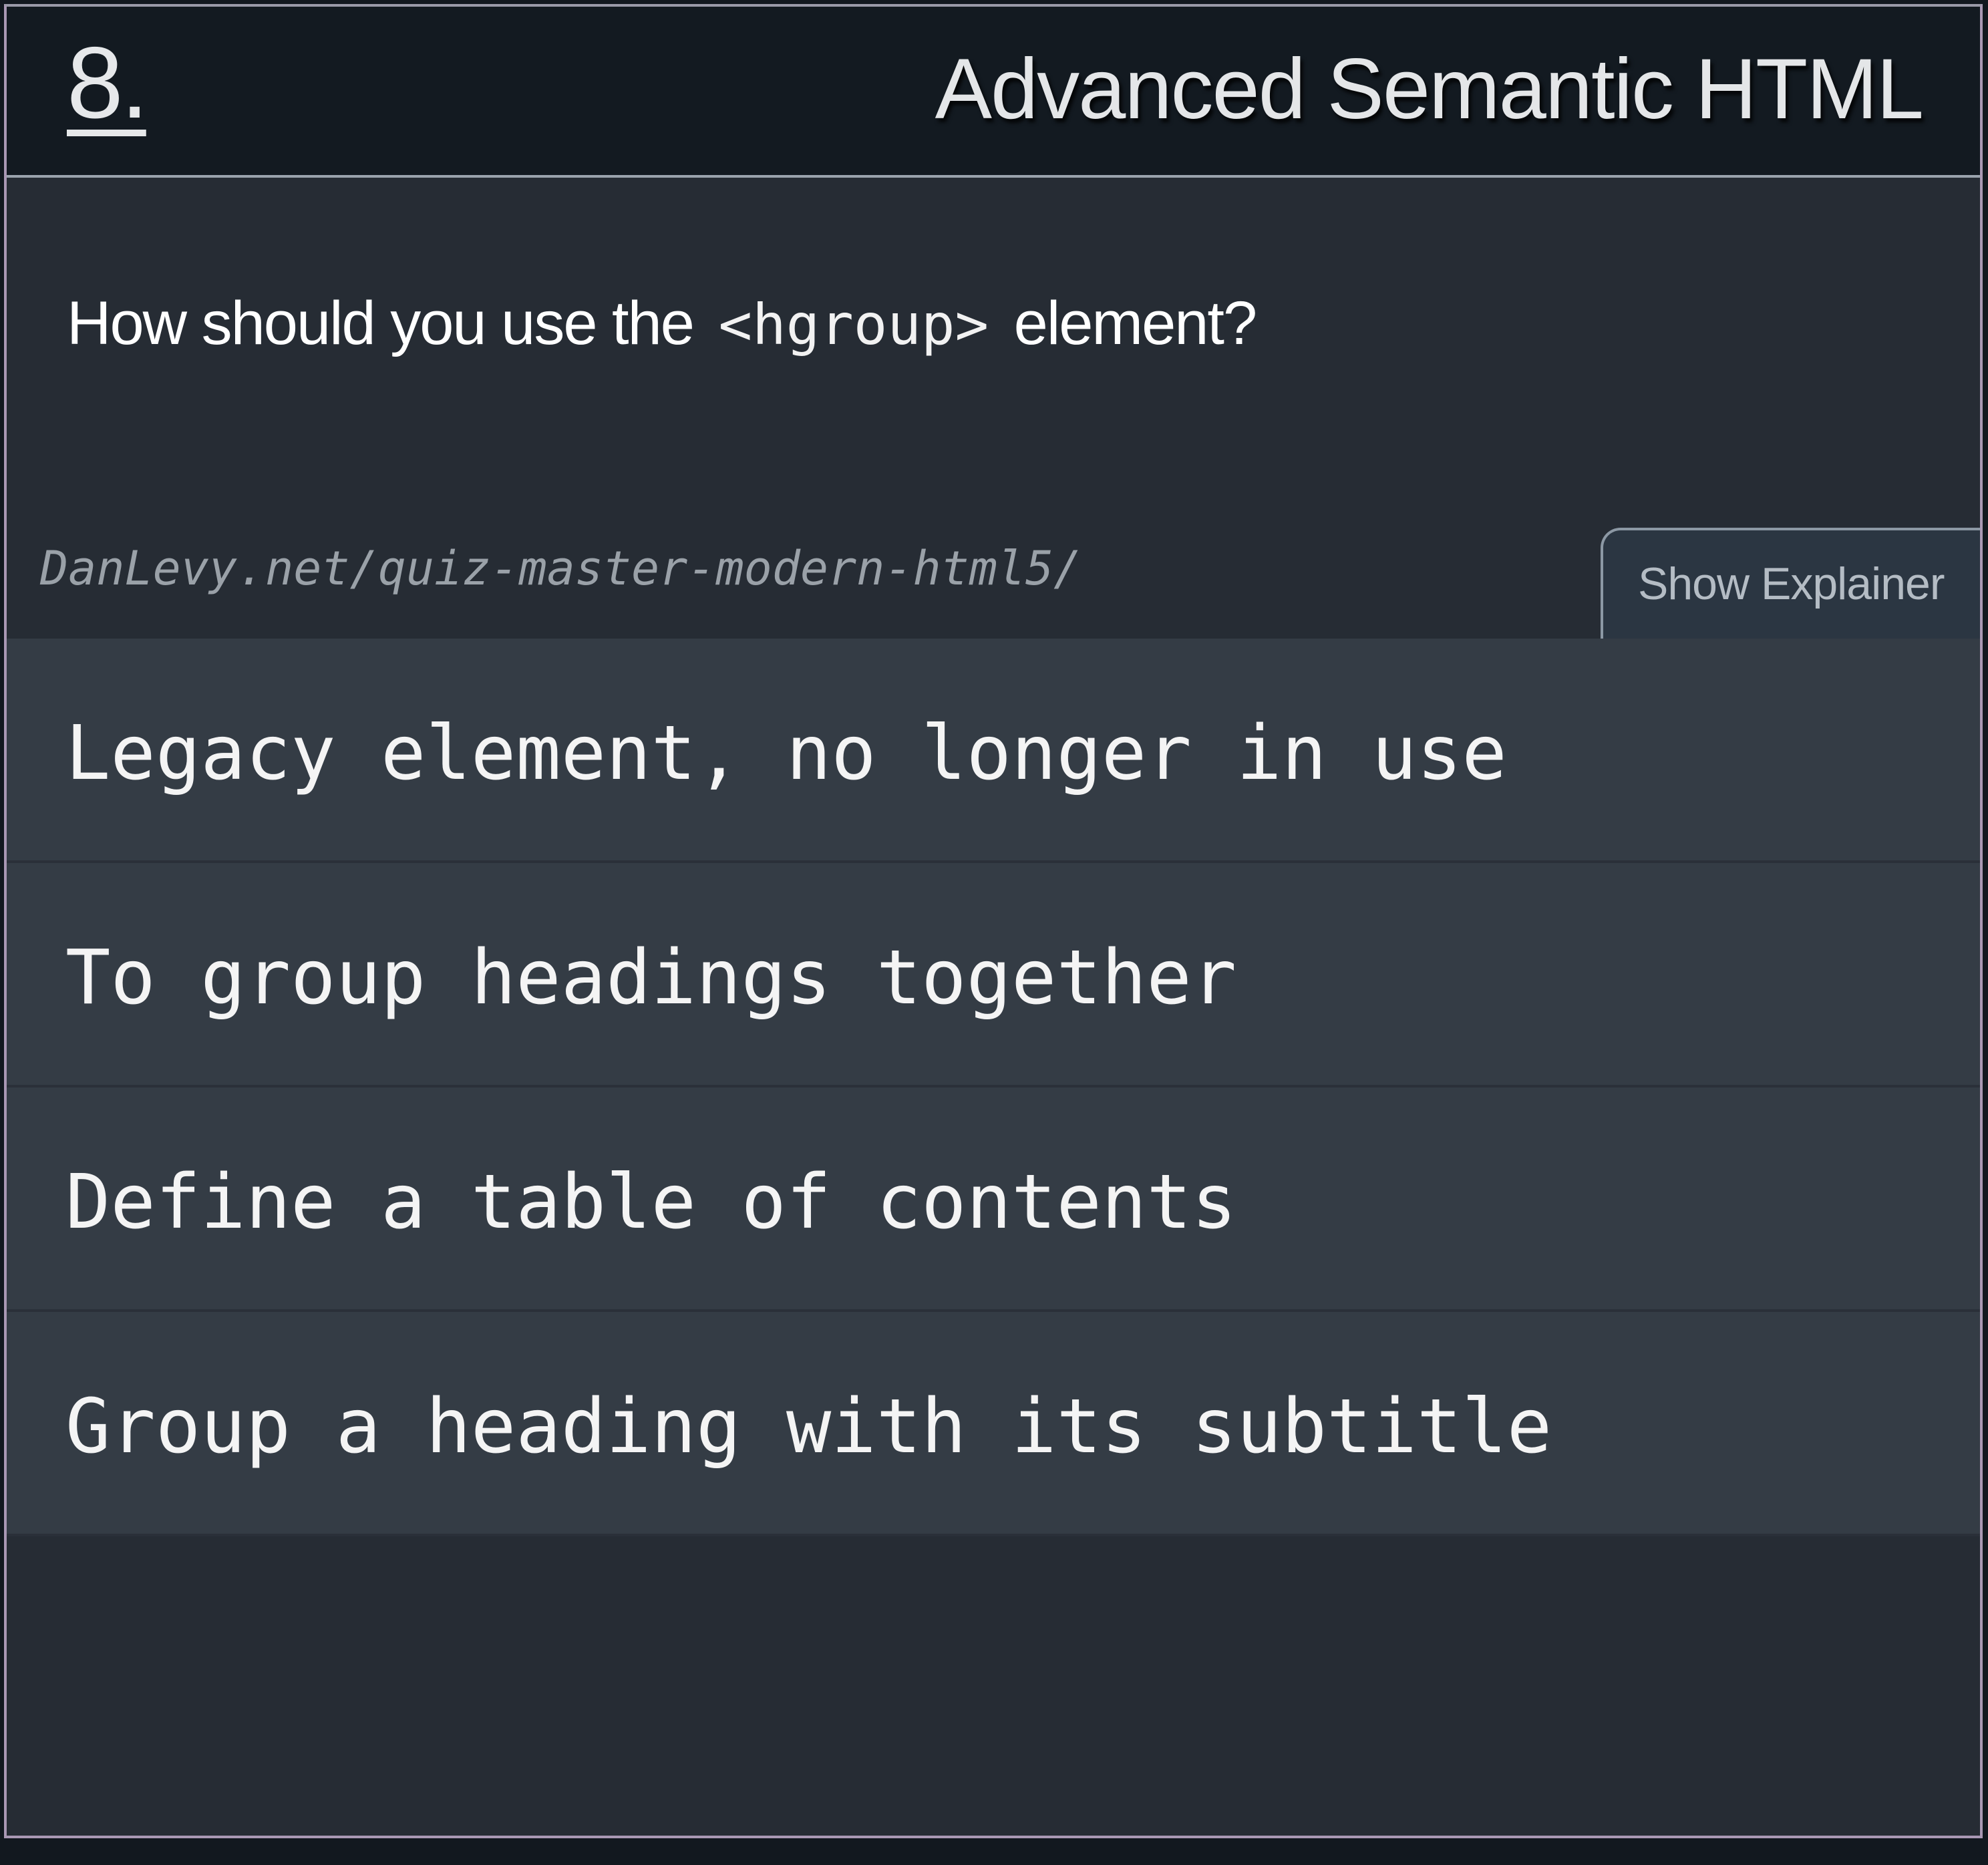  What do you see at coordinates (853, 324) in the screenshot?
I see `question-code: <hgroup>` at bounding box center [853, 324].